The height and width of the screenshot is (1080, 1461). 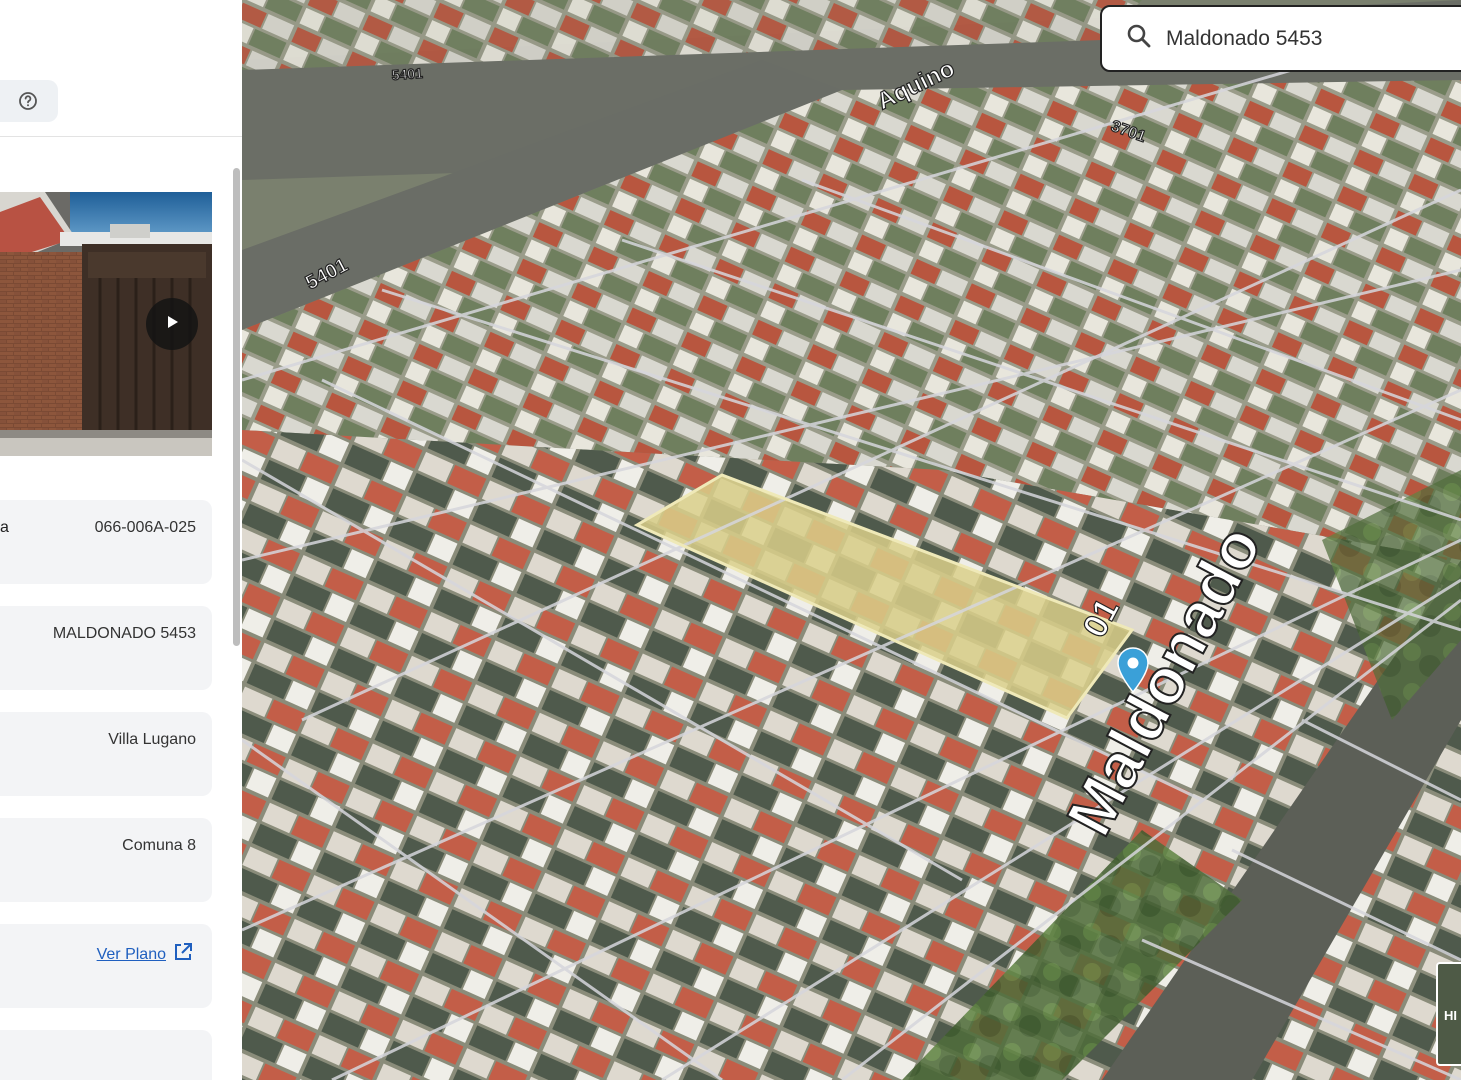 I want to click on street-number-label: 5401, so click(x=407, y=74).